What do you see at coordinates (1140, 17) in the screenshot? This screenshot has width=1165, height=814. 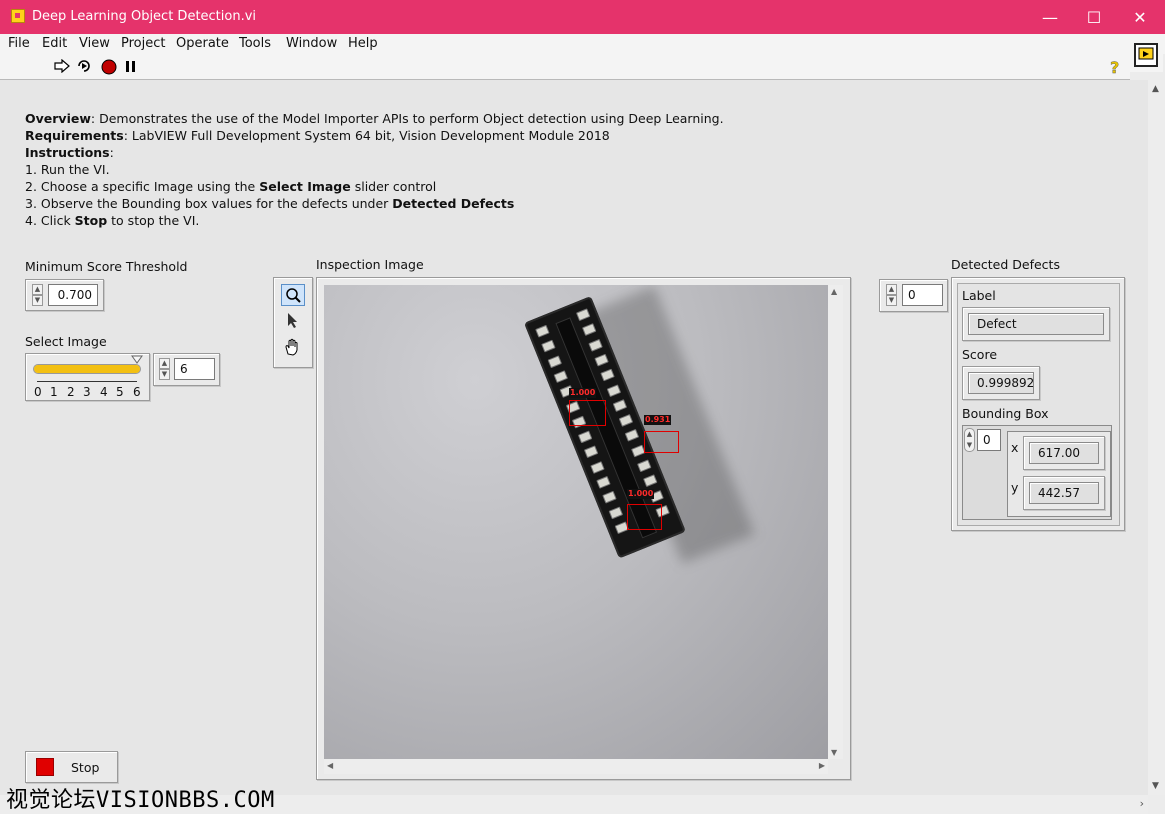 I see `close-button: ✕` at bounding box center [1140, 17].